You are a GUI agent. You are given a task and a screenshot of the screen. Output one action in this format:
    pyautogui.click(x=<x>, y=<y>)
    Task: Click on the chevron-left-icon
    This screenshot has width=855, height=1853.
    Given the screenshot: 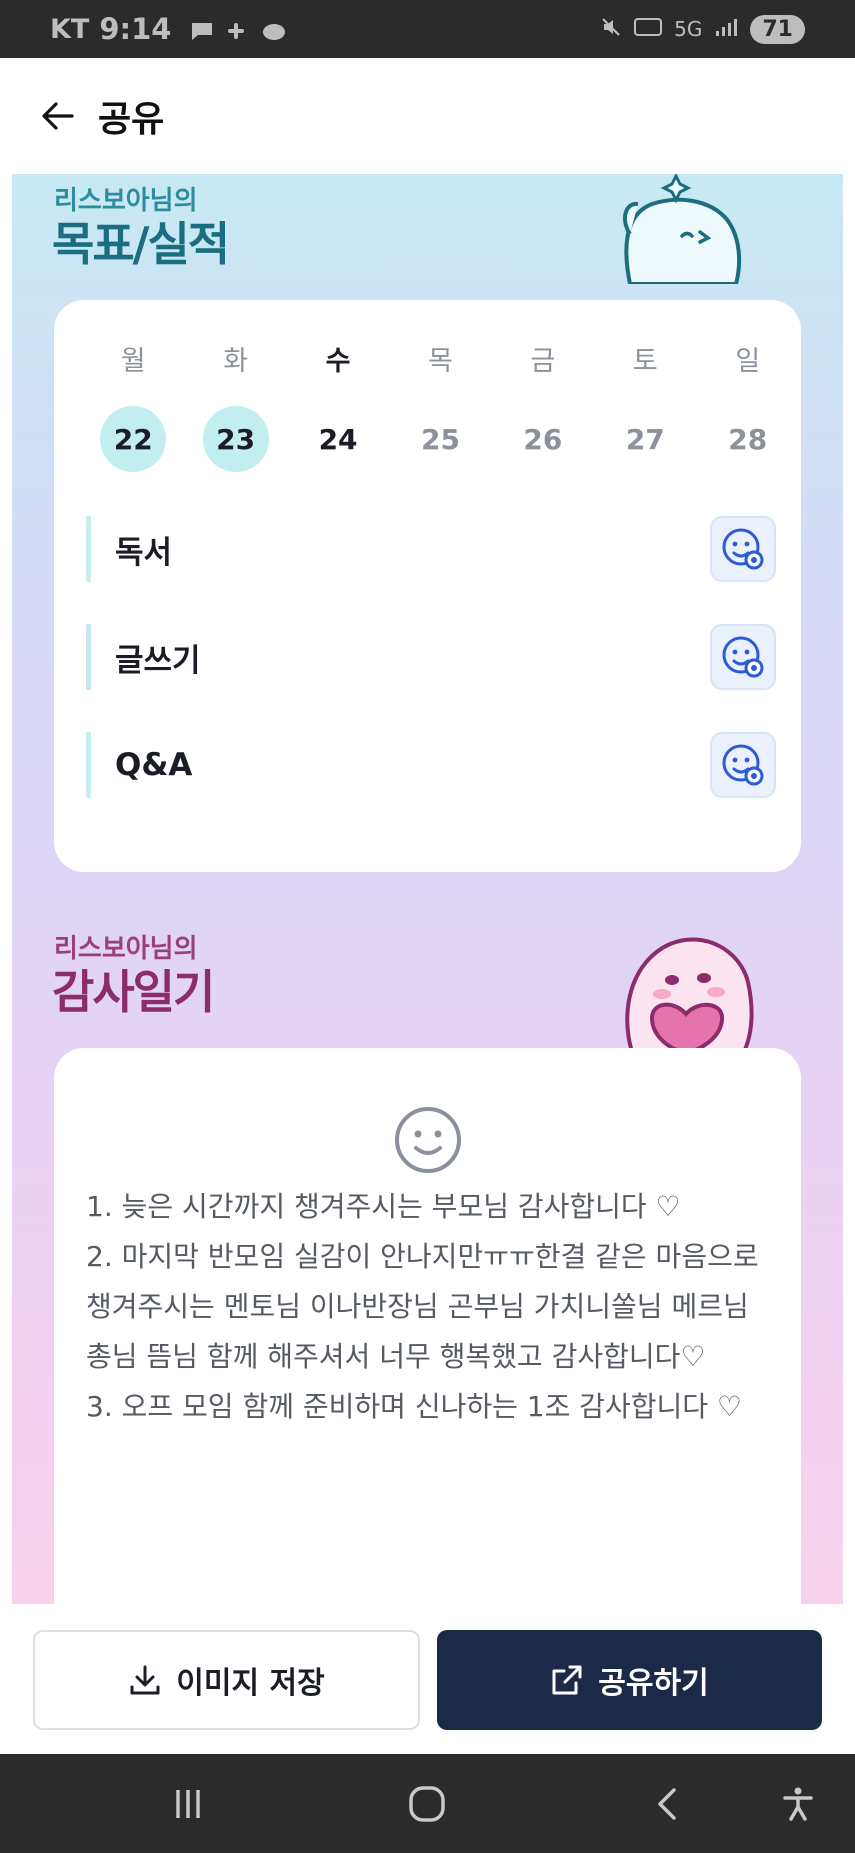 What is the action you would take?
    pyautogui.click(x=667, y=1804)
    